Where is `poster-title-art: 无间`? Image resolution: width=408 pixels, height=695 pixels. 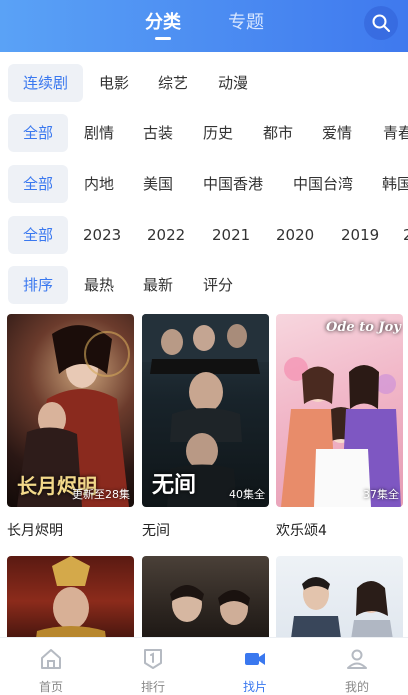 poster-title-art: 无间 is located at coordinates (174, 485).